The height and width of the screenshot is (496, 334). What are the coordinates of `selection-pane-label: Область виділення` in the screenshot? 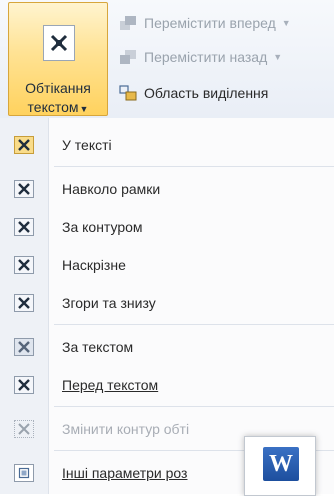 It's located at (206, 93).